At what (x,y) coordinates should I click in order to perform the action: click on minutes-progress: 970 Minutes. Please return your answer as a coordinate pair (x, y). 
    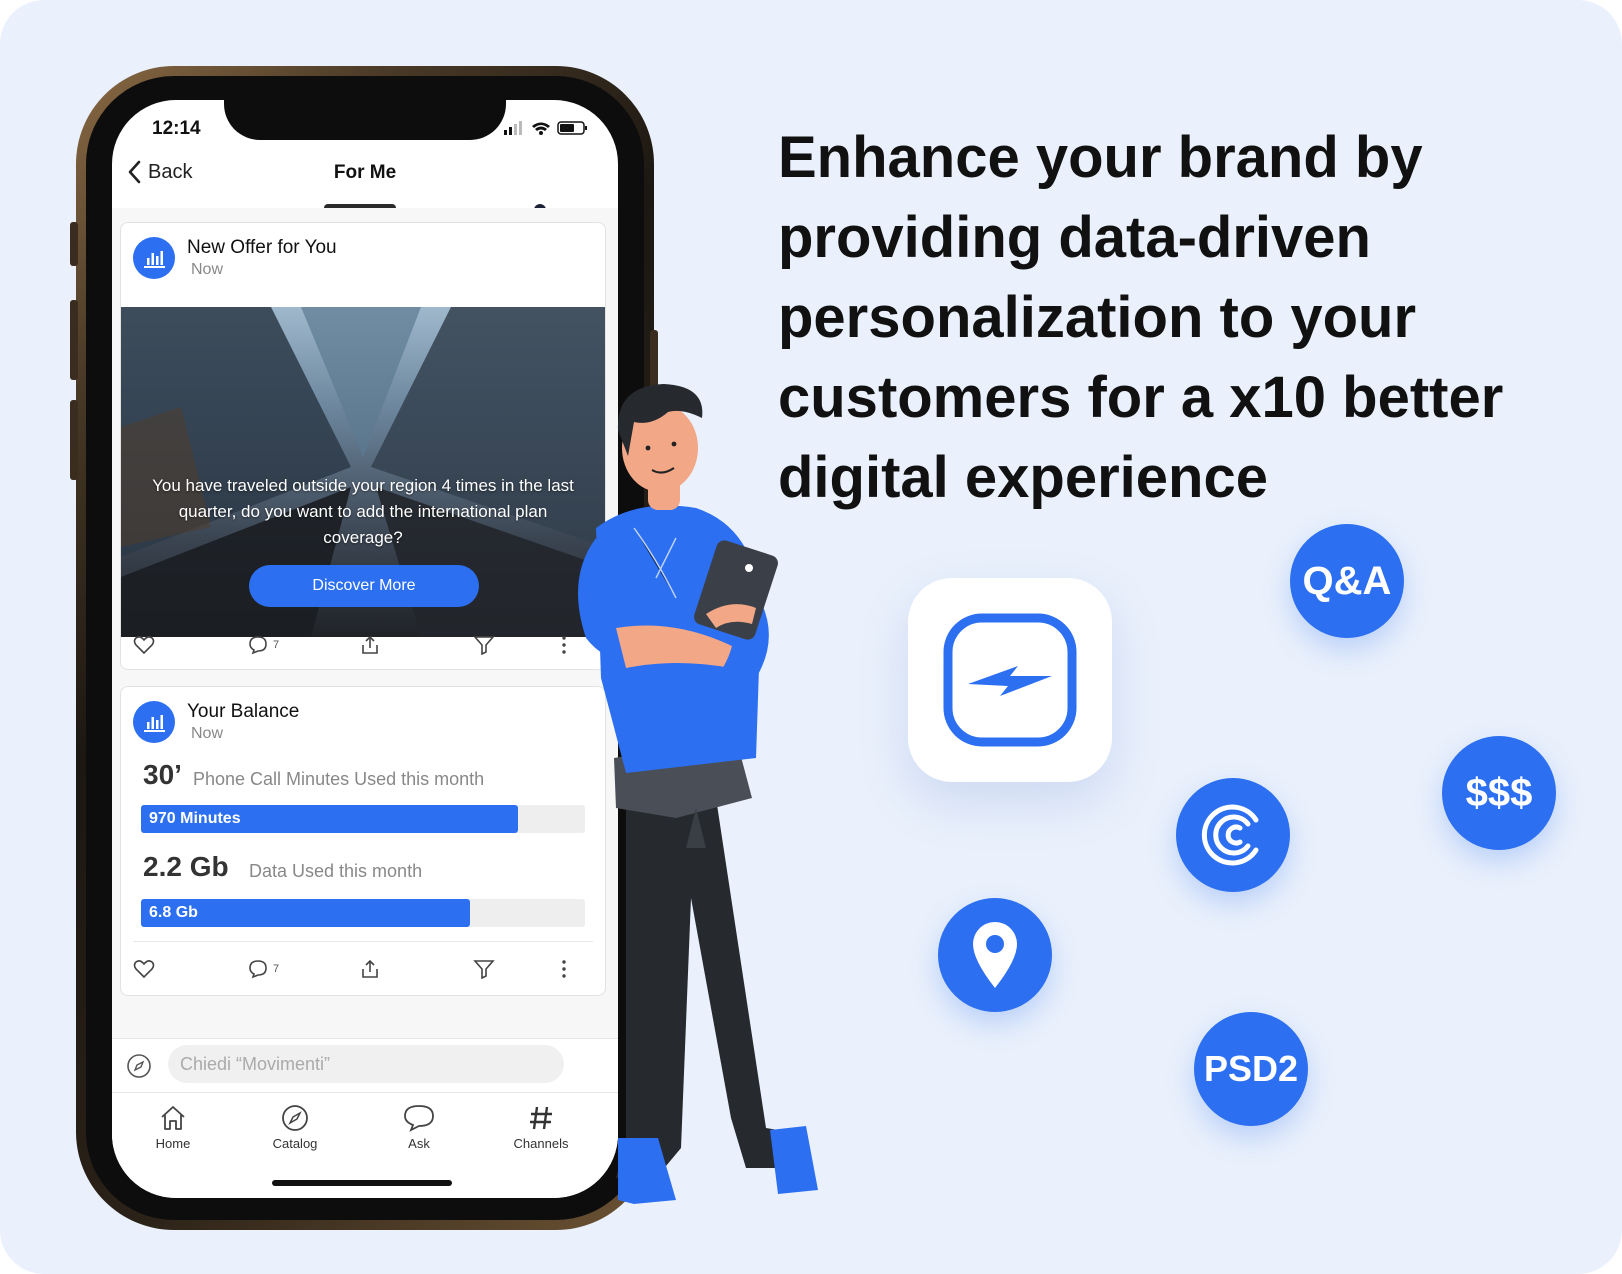
    Looking at the image, I should click on (363, 819).